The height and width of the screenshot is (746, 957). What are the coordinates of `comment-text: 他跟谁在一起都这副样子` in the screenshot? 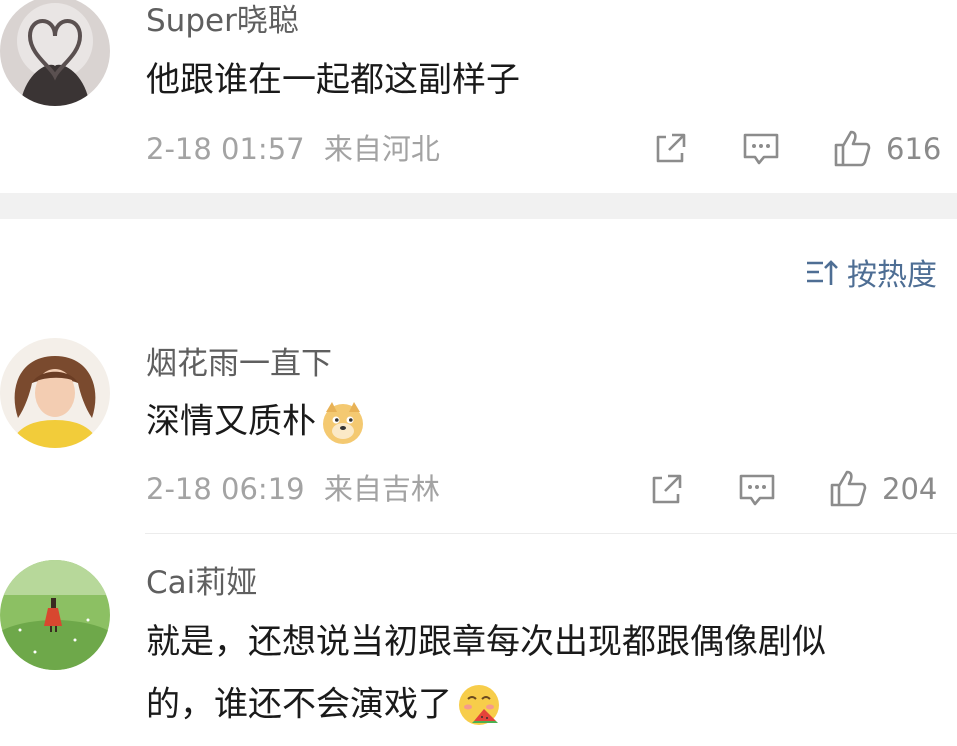 It's located at (333, 80).